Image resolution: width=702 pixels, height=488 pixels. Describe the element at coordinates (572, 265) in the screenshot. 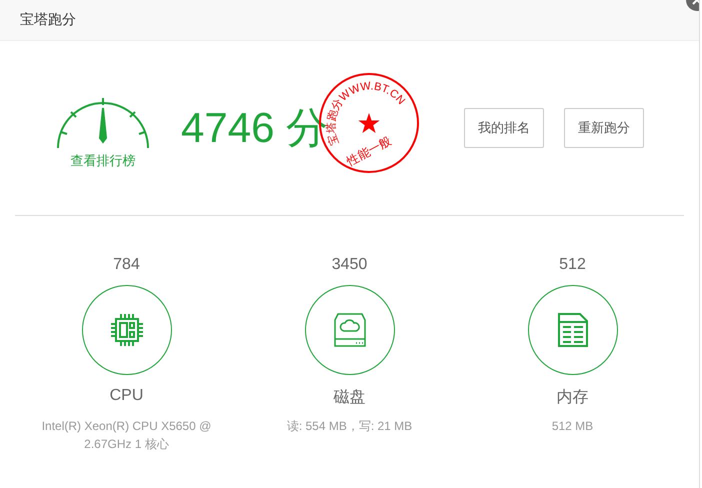

I see `metric-score: 512` at that location.